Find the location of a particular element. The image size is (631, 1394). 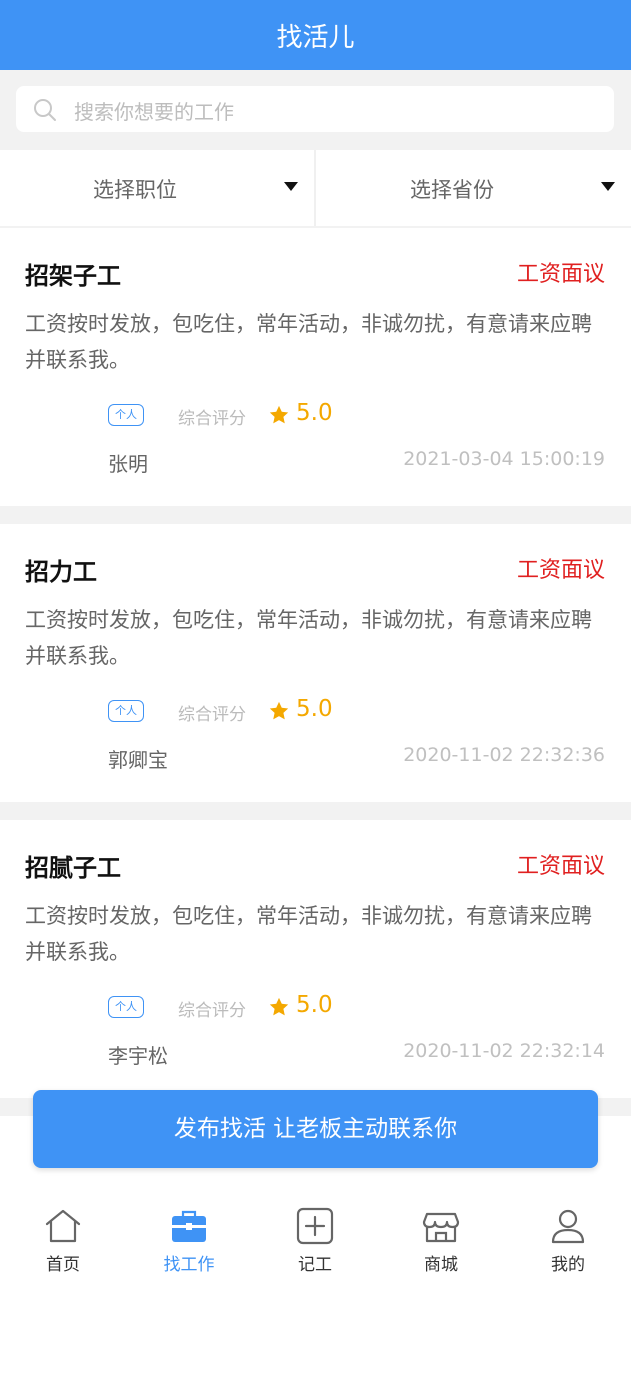

position-filter-label: 选择职位 is located at coordinates (135, 190).